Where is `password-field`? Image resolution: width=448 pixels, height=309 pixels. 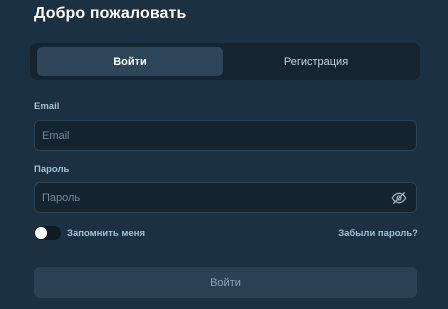 password-field is located at coordinates (225, 197).